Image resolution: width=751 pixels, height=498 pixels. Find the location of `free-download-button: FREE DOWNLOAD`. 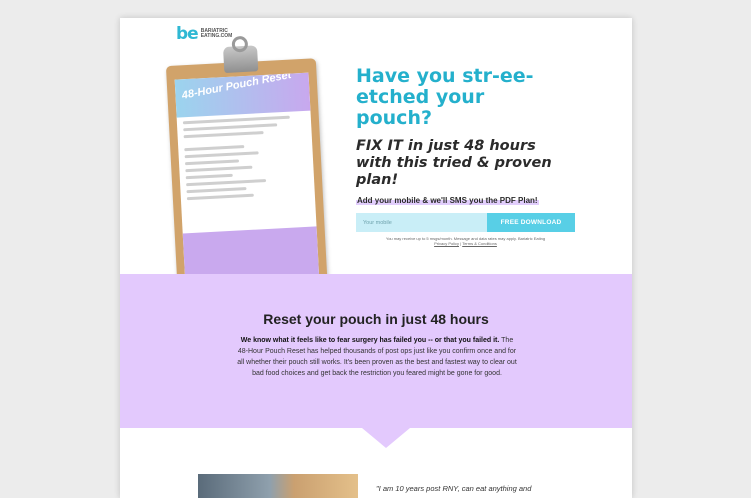

free-download-button: FREE DOWNLOAD is located at coordinates (531, 222).